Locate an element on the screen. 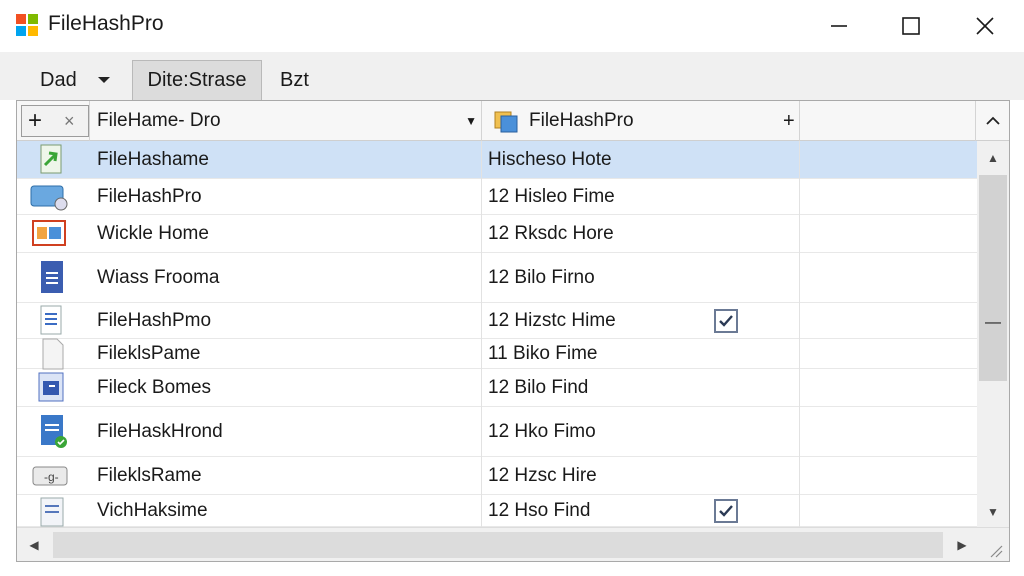 This screenshot has height=576, width=1024. table-header: + × FileHame- Dro ▼ FileHashPro + is located at coordinates (513, 121).